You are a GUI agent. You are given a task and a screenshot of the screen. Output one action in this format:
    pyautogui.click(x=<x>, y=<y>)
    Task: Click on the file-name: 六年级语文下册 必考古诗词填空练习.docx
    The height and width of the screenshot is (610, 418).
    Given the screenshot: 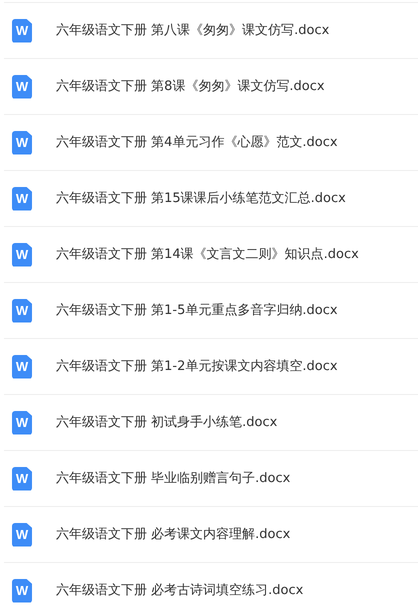 What is the action you would take?
    pyautogui.click(x=180, y=590)
    